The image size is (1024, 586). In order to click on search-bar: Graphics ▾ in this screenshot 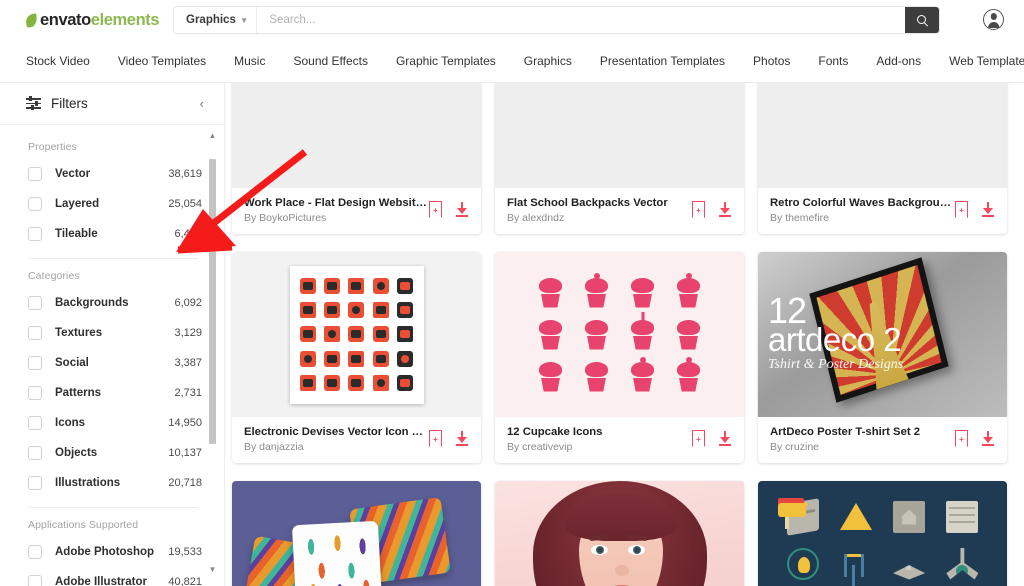, I will do `click(557, 20)`.